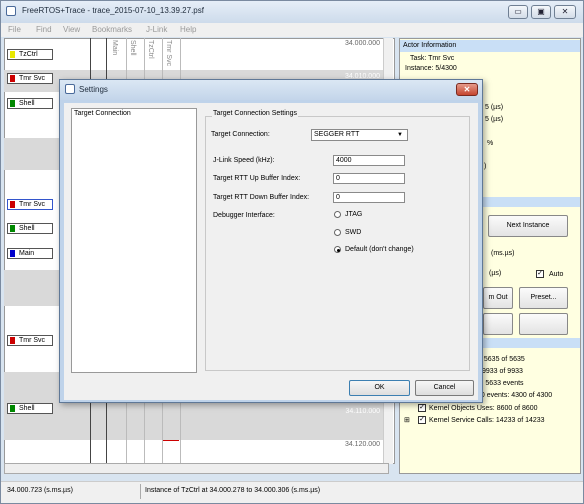  What do you see at coordinates (102, 113) in the screenshot?
I see `nav-item-target-connection: Target Connection` at bounding box center [102, 113].